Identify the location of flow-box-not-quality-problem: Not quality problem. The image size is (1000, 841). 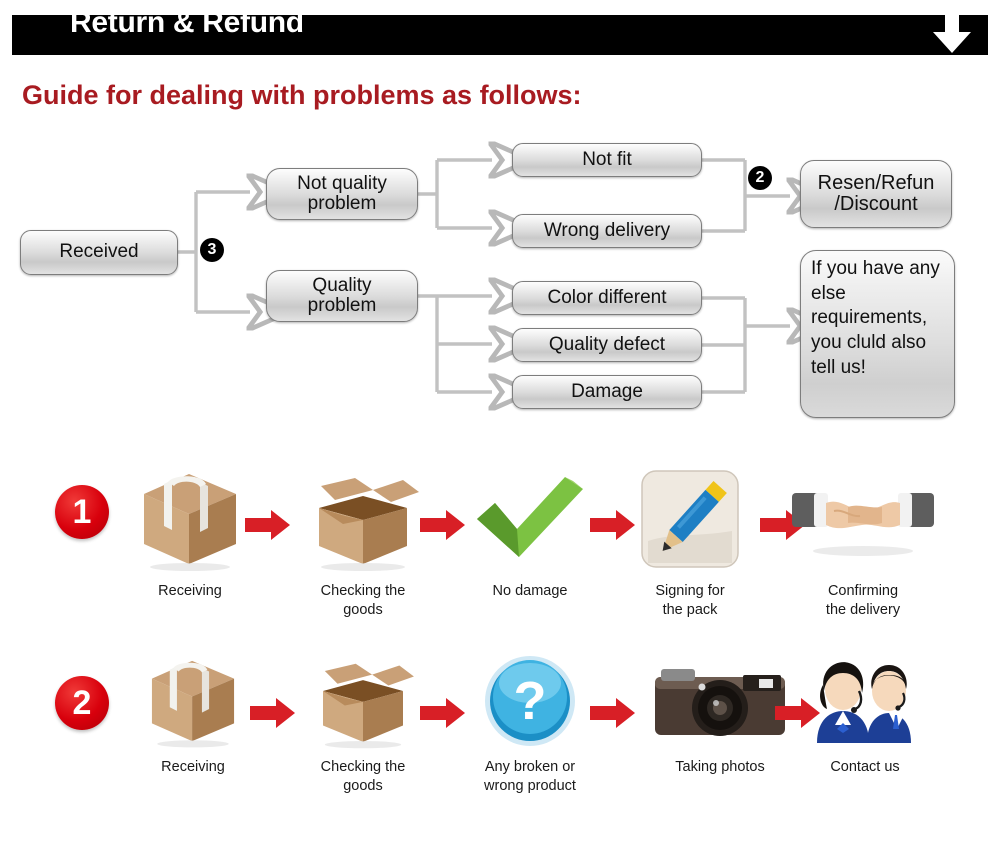
(342, 194).